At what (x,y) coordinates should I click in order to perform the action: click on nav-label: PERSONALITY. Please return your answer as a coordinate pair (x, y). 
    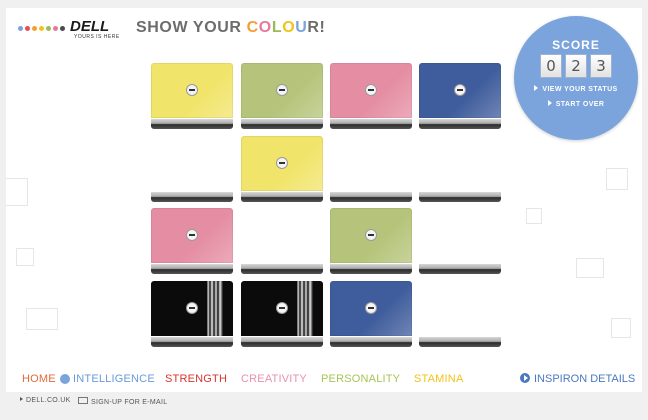
    Looking at the image, I should click on (361, 379).